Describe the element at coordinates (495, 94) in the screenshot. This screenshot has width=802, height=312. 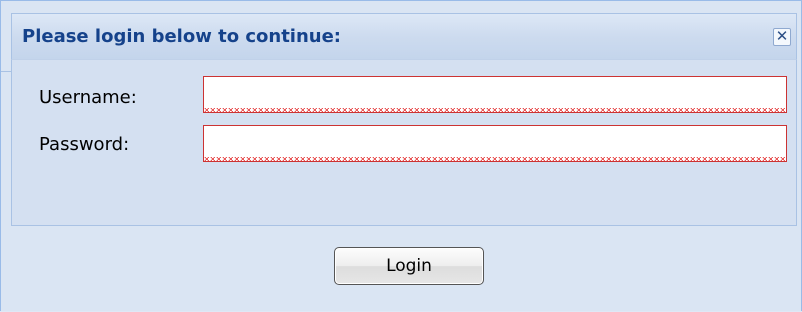
I see `username-input` at that location.